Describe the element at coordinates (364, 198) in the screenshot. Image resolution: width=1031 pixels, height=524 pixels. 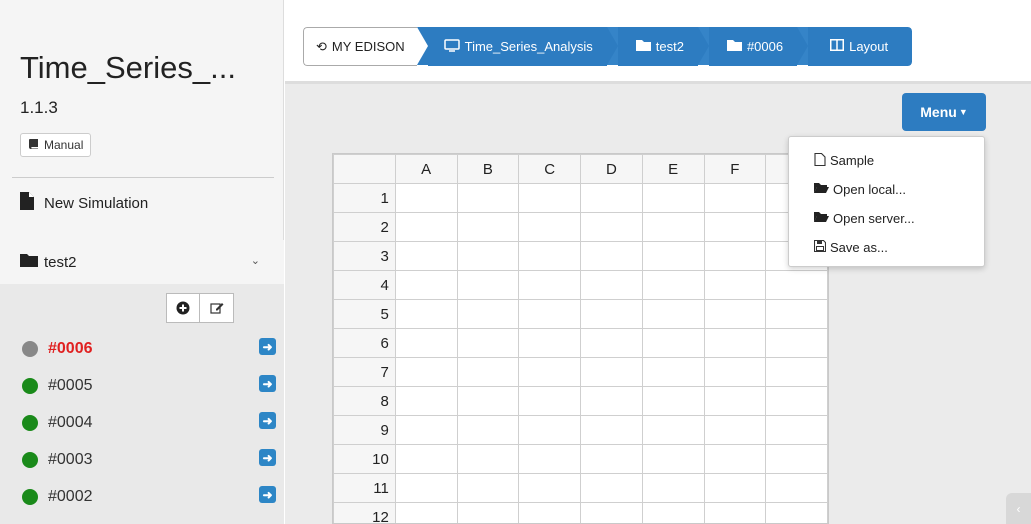
I see `row-header: 1` at that location.